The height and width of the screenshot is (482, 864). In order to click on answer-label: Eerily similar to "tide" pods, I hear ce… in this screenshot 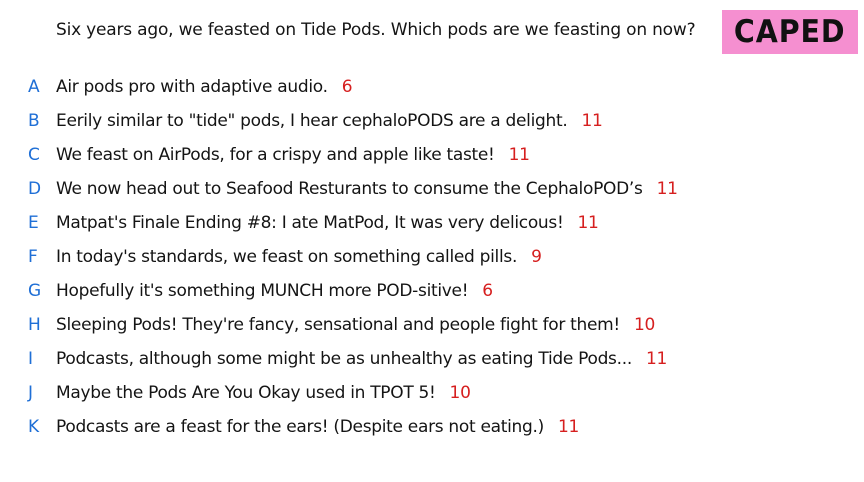, I will do `click(312, 121)`.